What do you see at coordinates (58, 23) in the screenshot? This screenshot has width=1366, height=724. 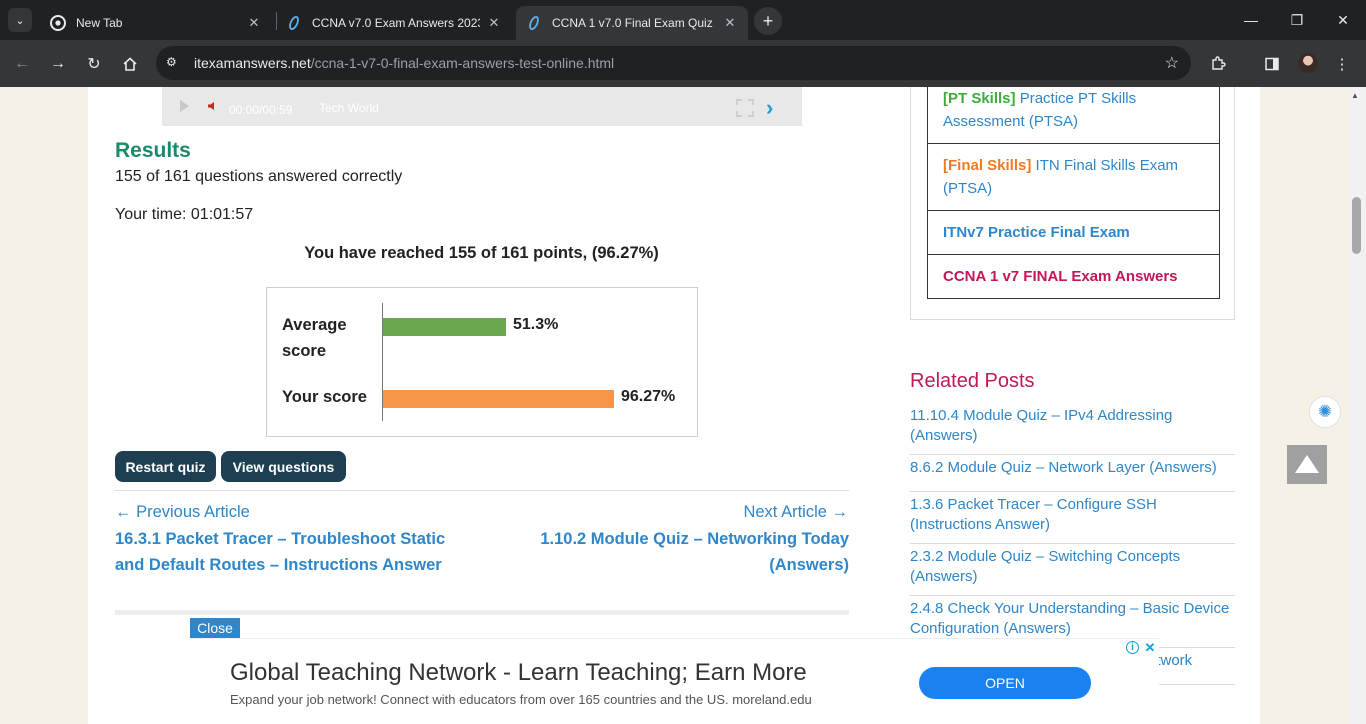 I see `chrome-icon` at bounding box center [58, 23].